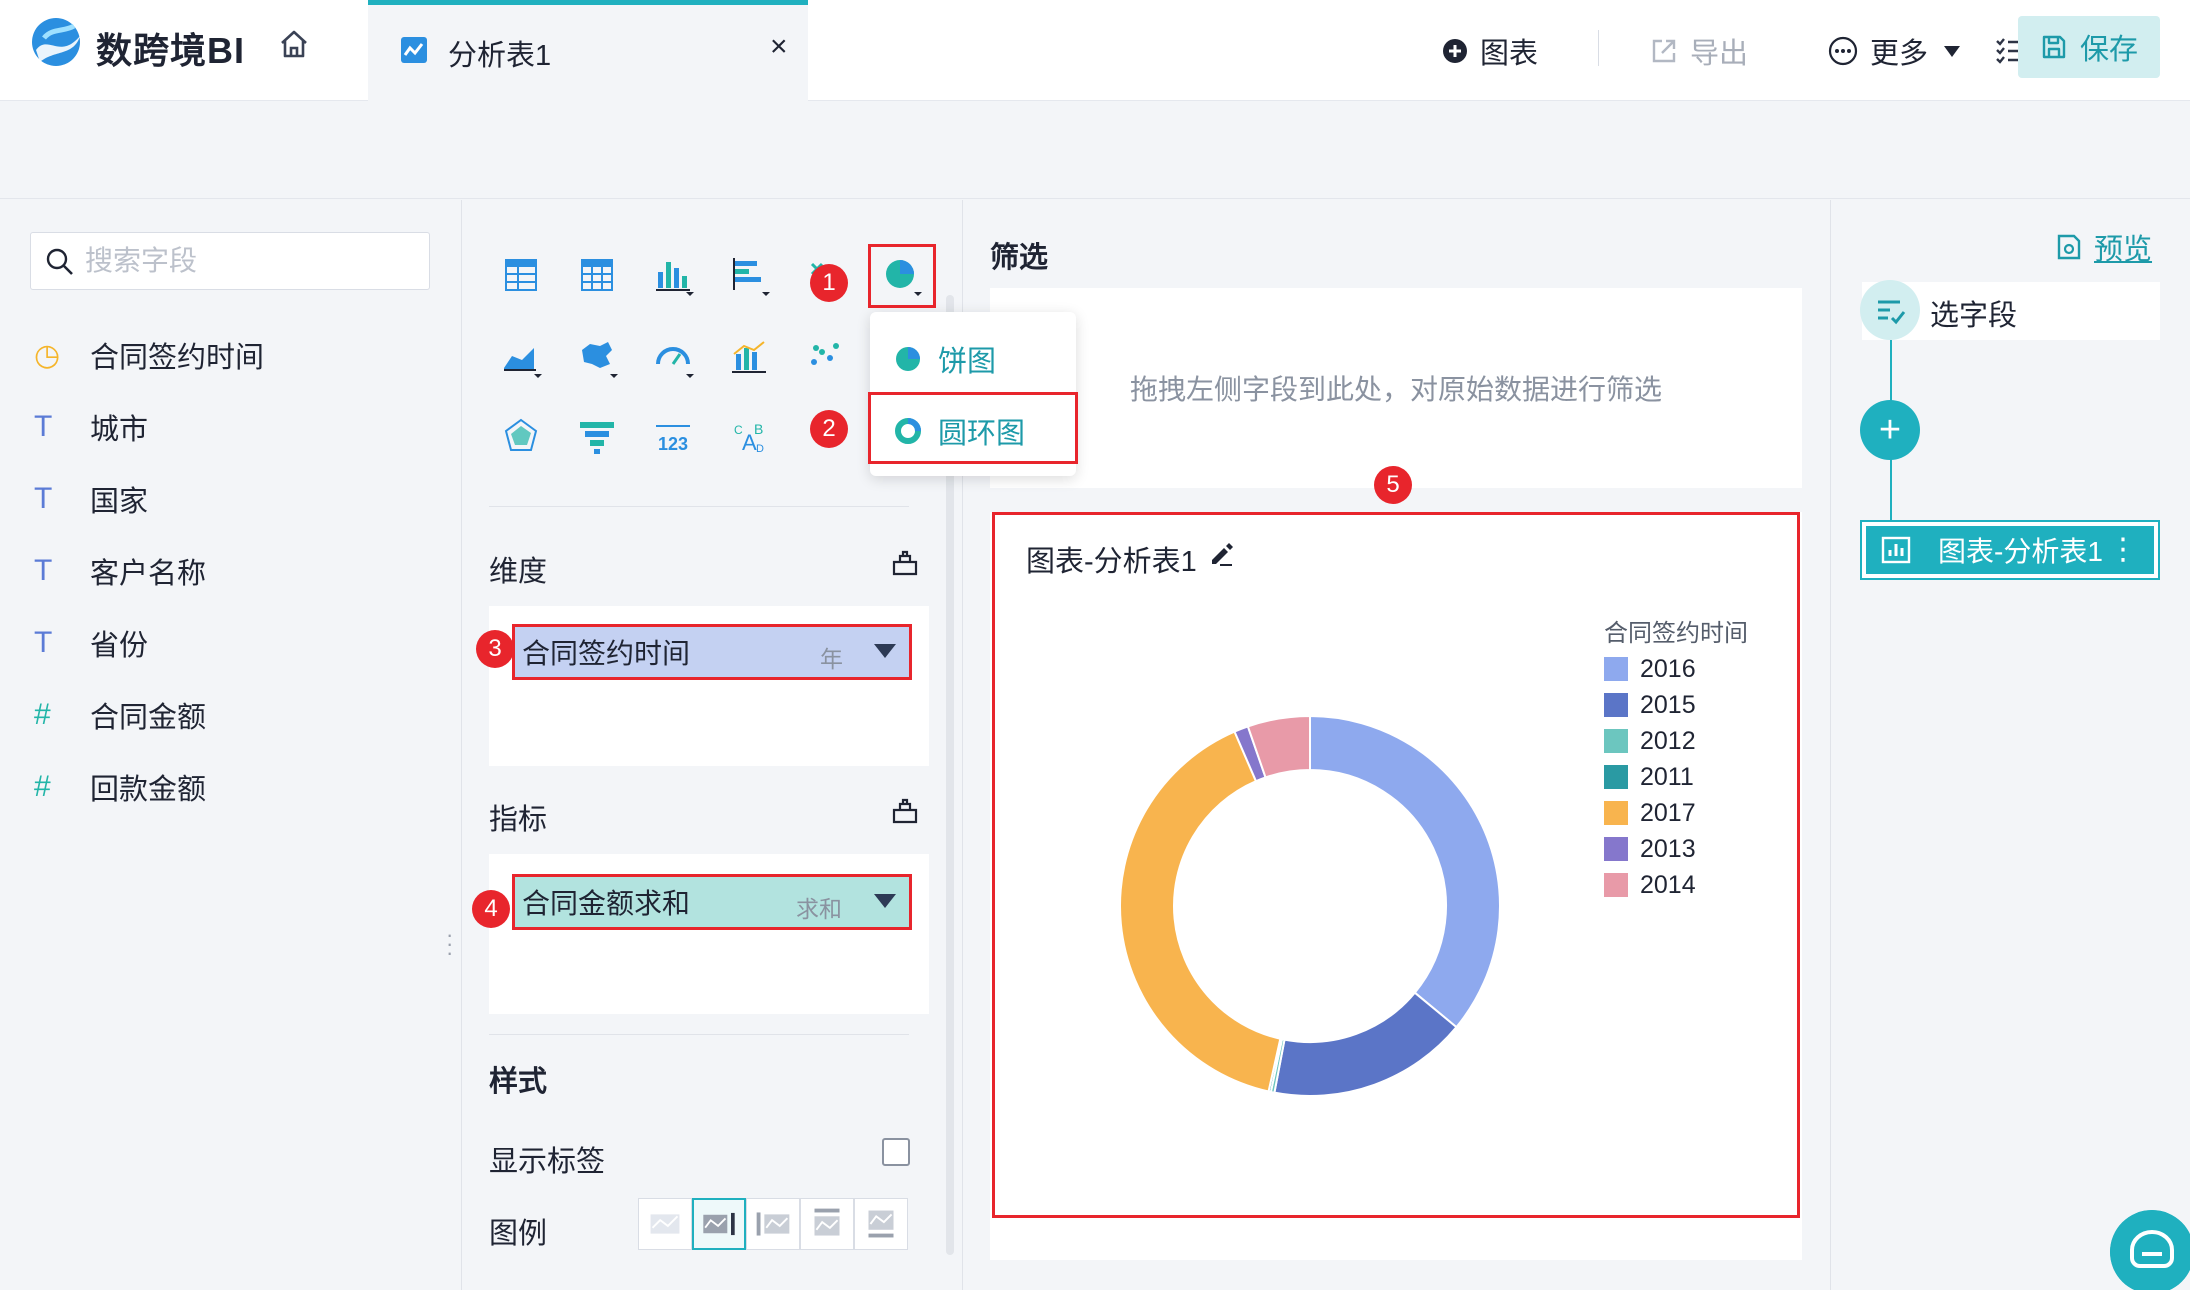  I want to click on search-box, so click(230, 261).